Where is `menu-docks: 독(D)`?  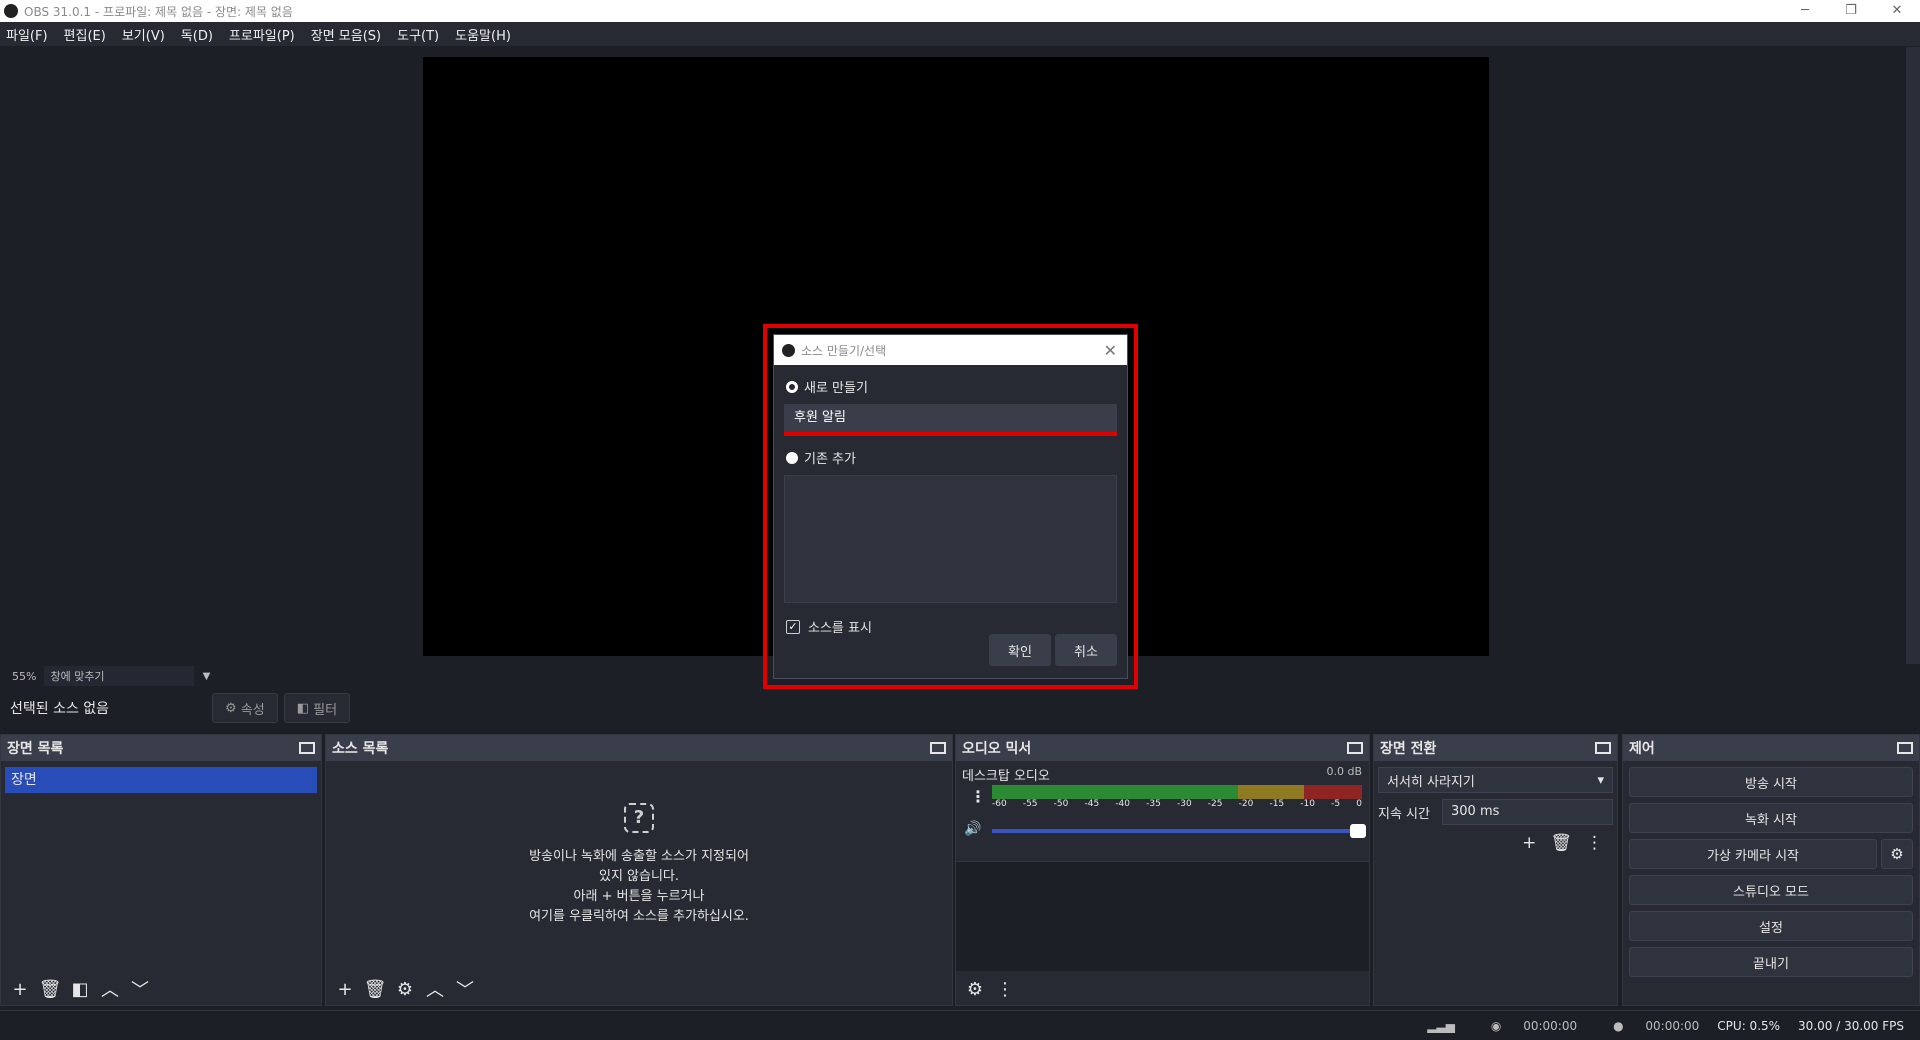 menu-docks: 독(D) is located at coordinates (197, 34).